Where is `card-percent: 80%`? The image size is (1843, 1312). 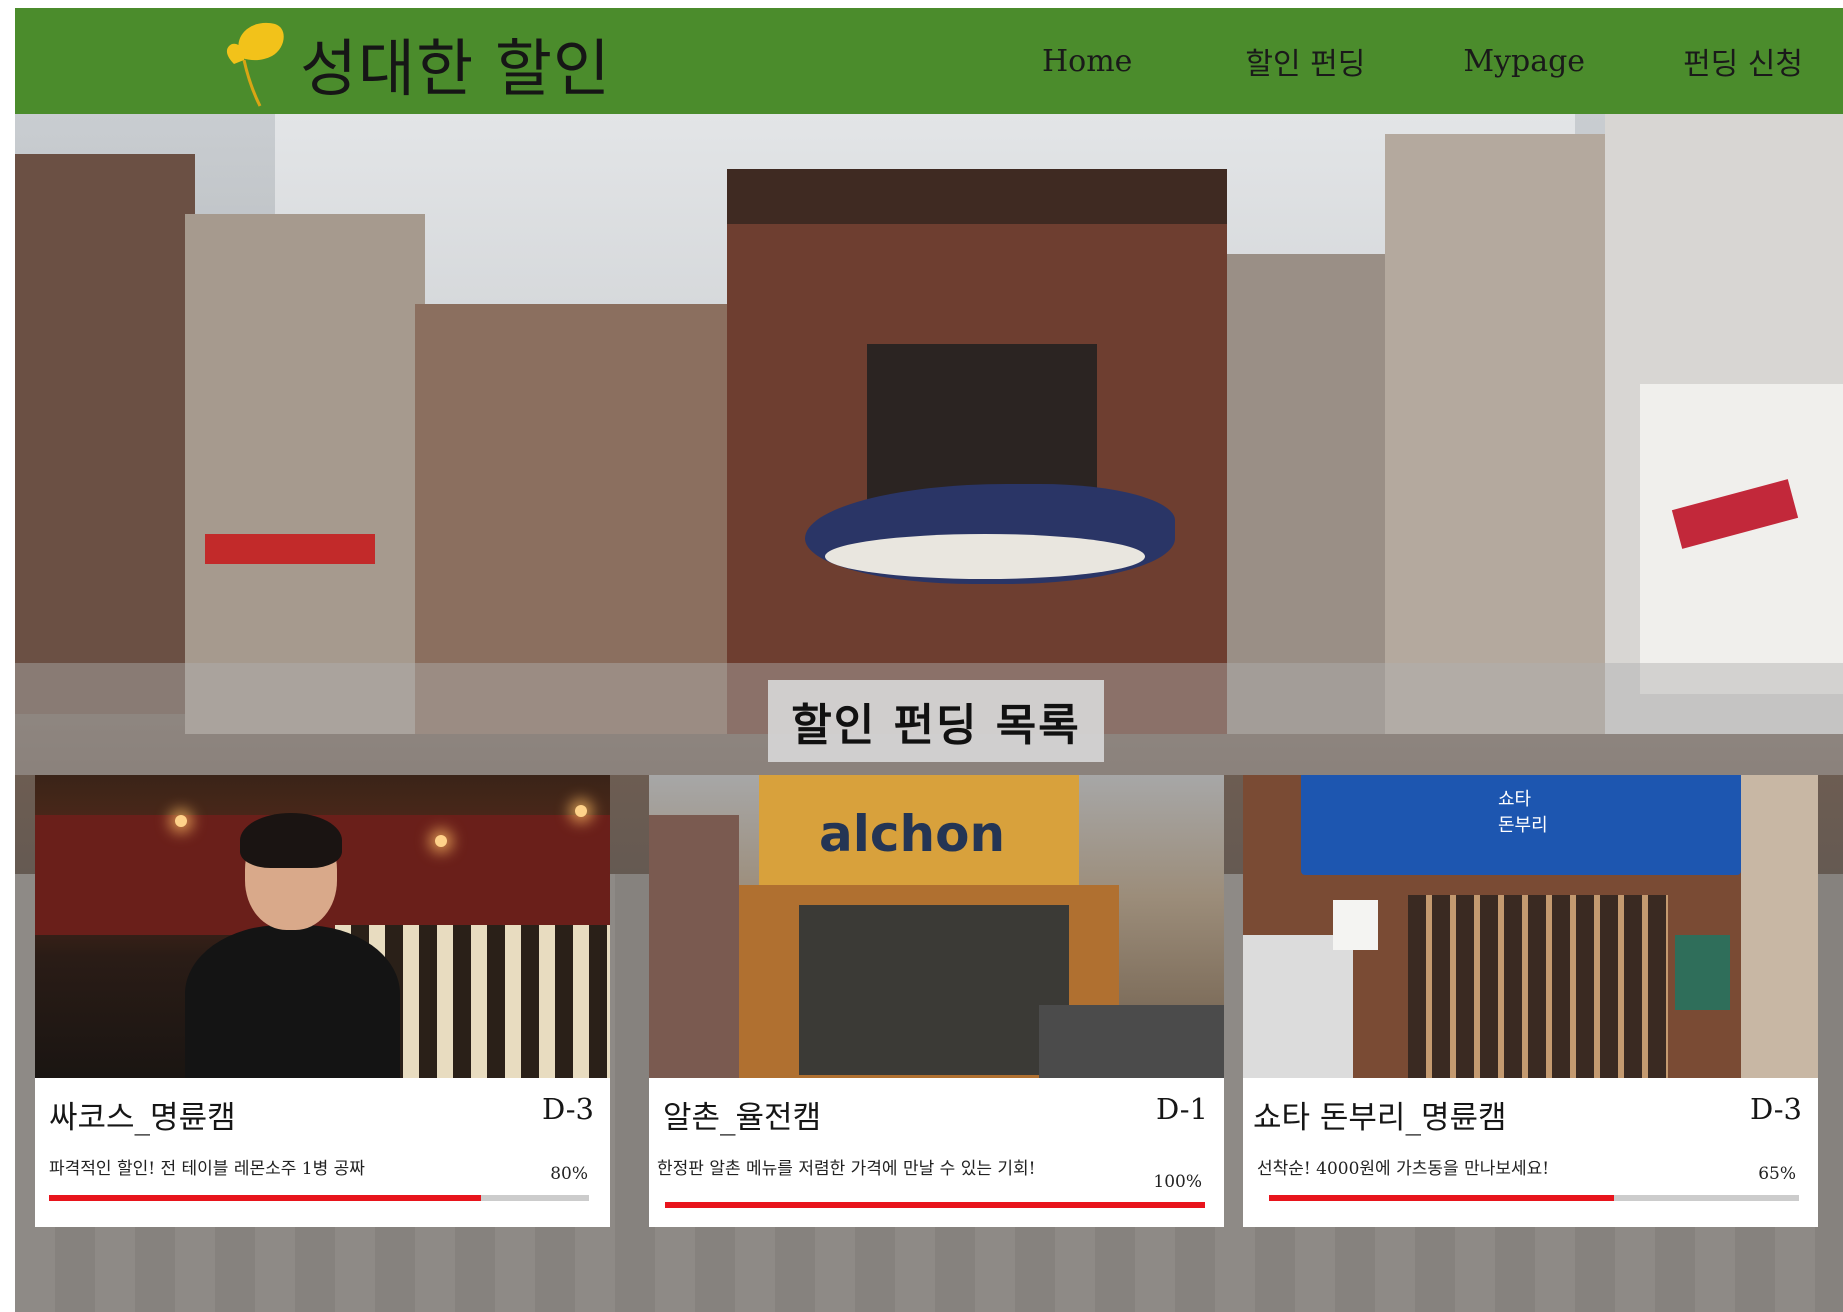
card-percent: 80% is located at coordinates (569, 1174).